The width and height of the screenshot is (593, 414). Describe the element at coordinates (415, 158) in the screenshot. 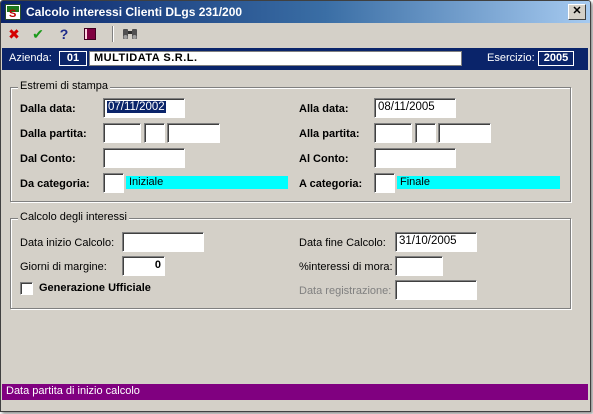

I see `al-conto-field` at that location.